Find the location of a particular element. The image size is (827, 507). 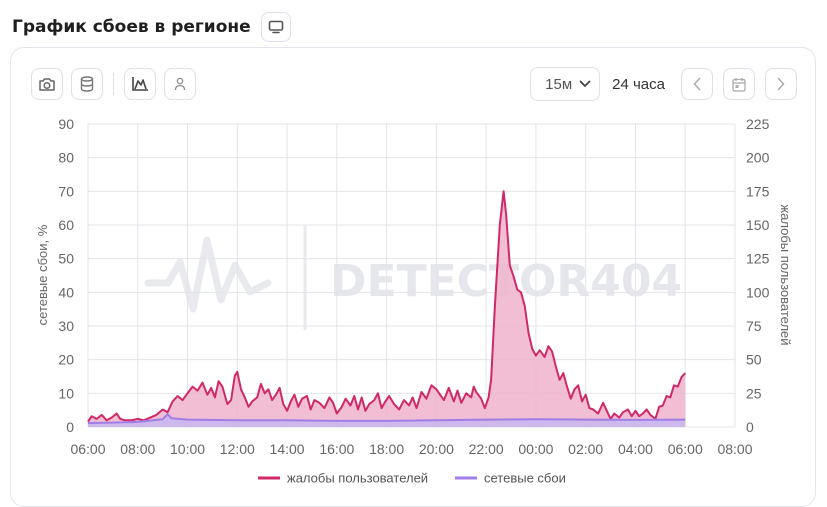

x-tick-label: 10:00 is located at coordinates (187, 449).